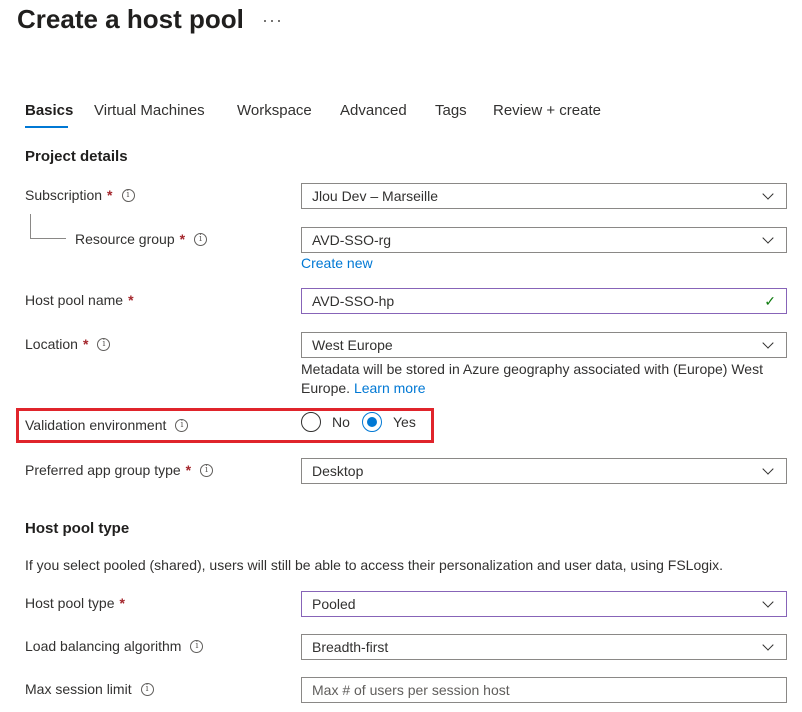 This screenshot has width=802, height=712. What do you see at coordinates (125, 239) in the screenshot?
I see `resource-group-label-text: Resource group` at bounding box center [125, 239].